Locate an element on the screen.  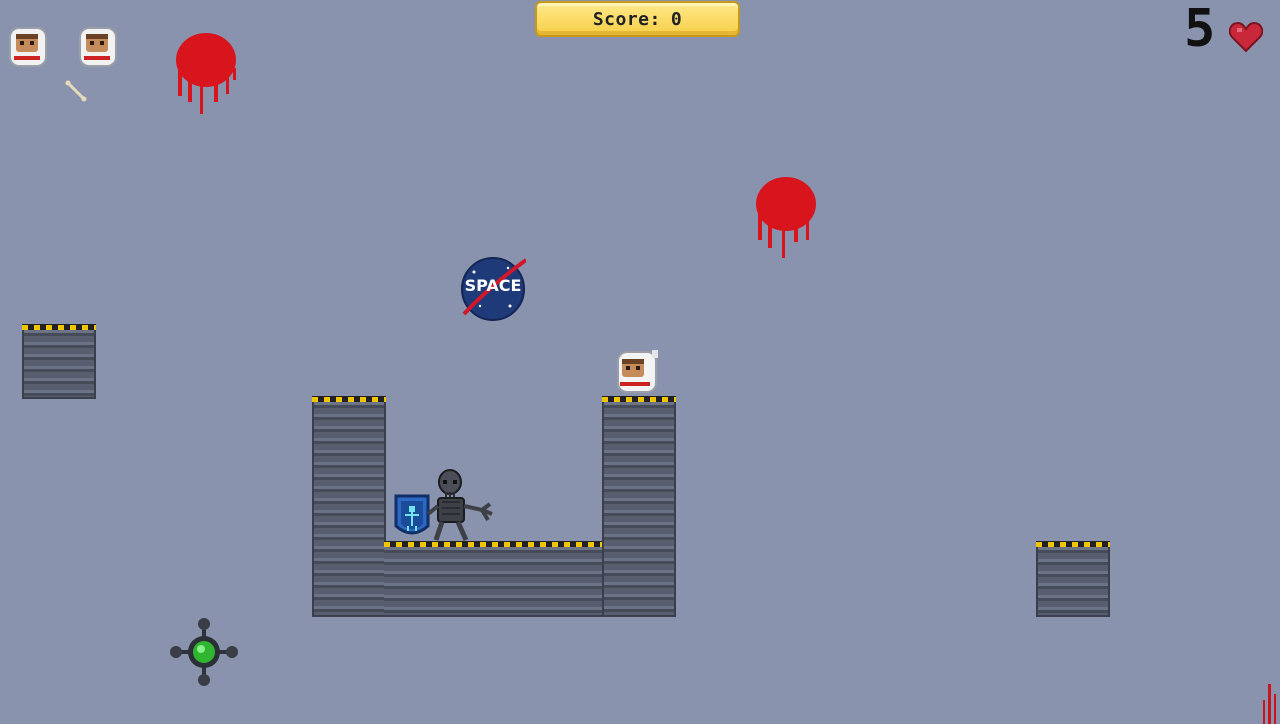
pillar-left is located at coordinates (349, 506).